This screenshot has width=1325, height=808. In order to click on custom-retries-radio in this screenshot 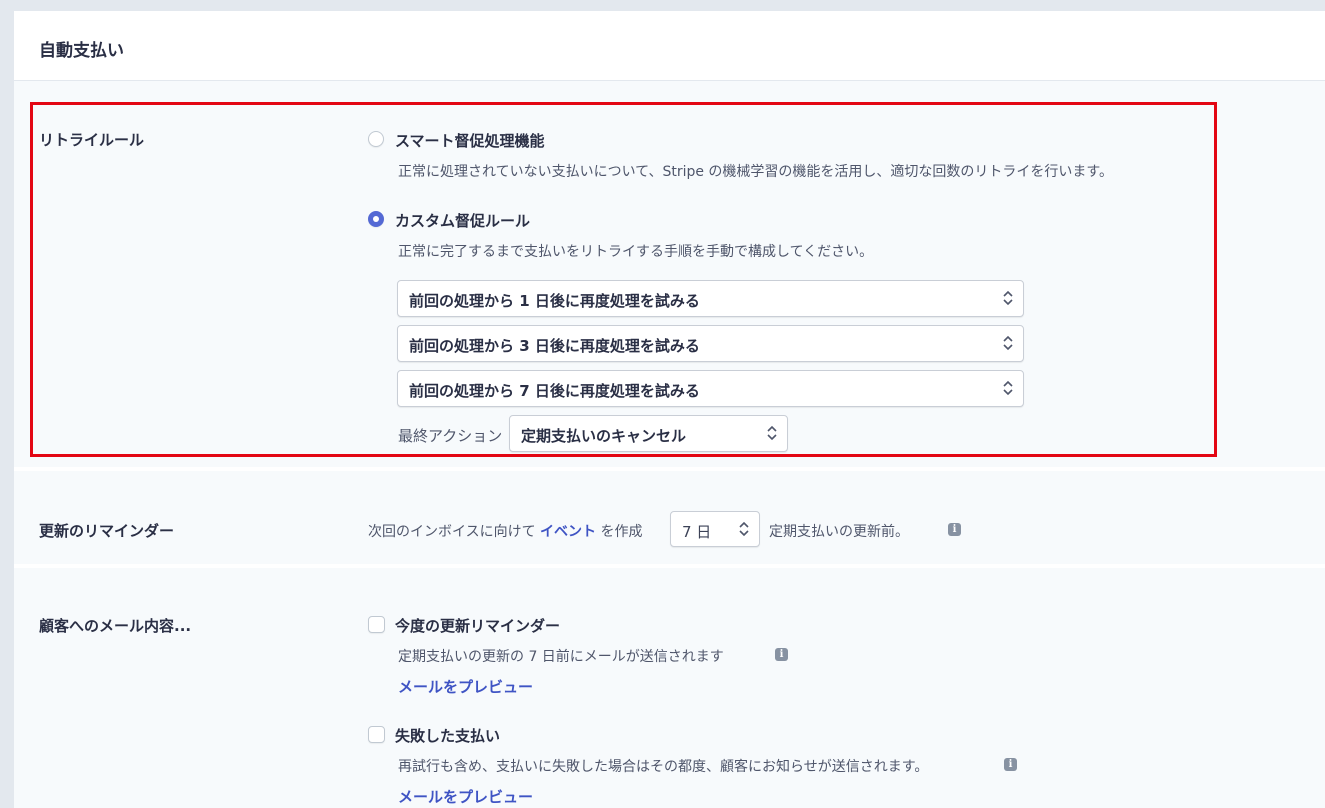, I will do `click(376, 219)`.